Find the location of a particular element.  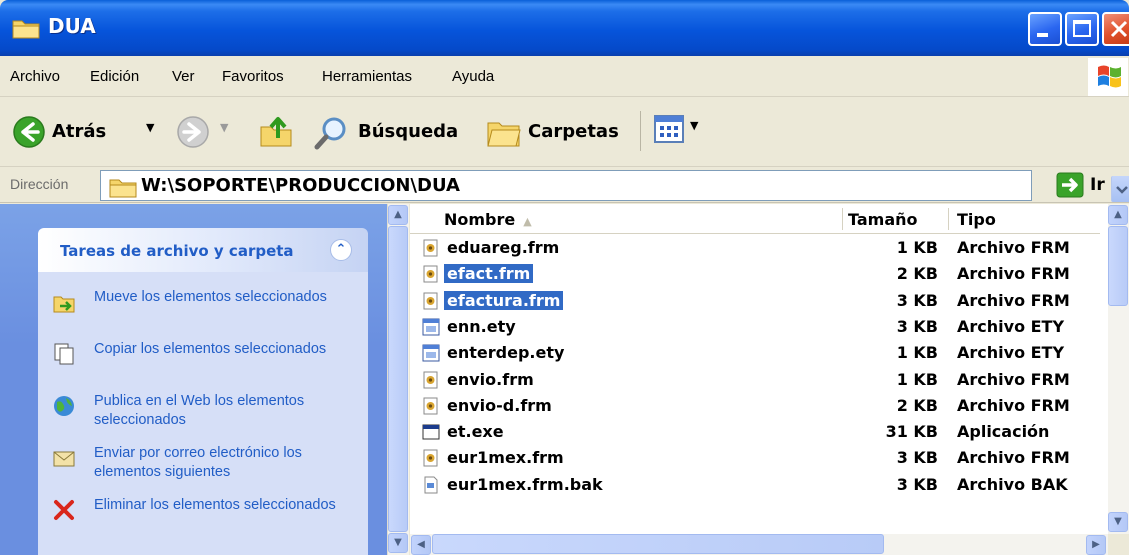

file-list-scrollbar: ▲ ▼ is located at coordinates (1118, 369).